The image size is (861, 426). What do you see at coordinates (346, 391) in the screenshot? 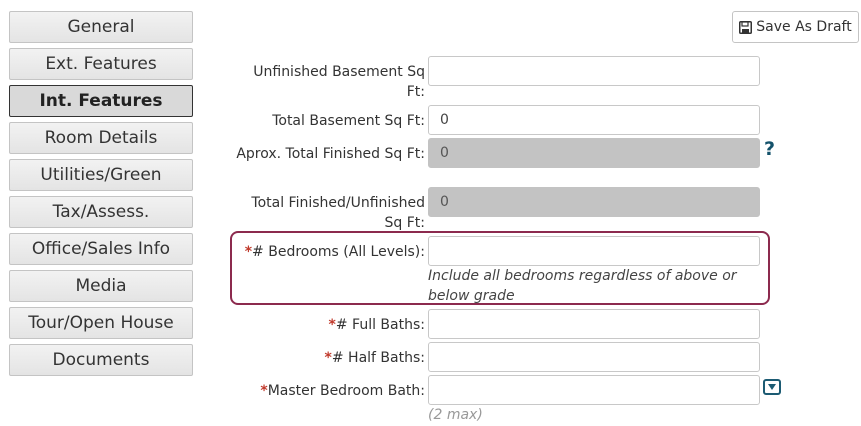
I see `master-bedroom-bath-label-text: Master Bedroom Bath:` at bounding box center [346, 391].